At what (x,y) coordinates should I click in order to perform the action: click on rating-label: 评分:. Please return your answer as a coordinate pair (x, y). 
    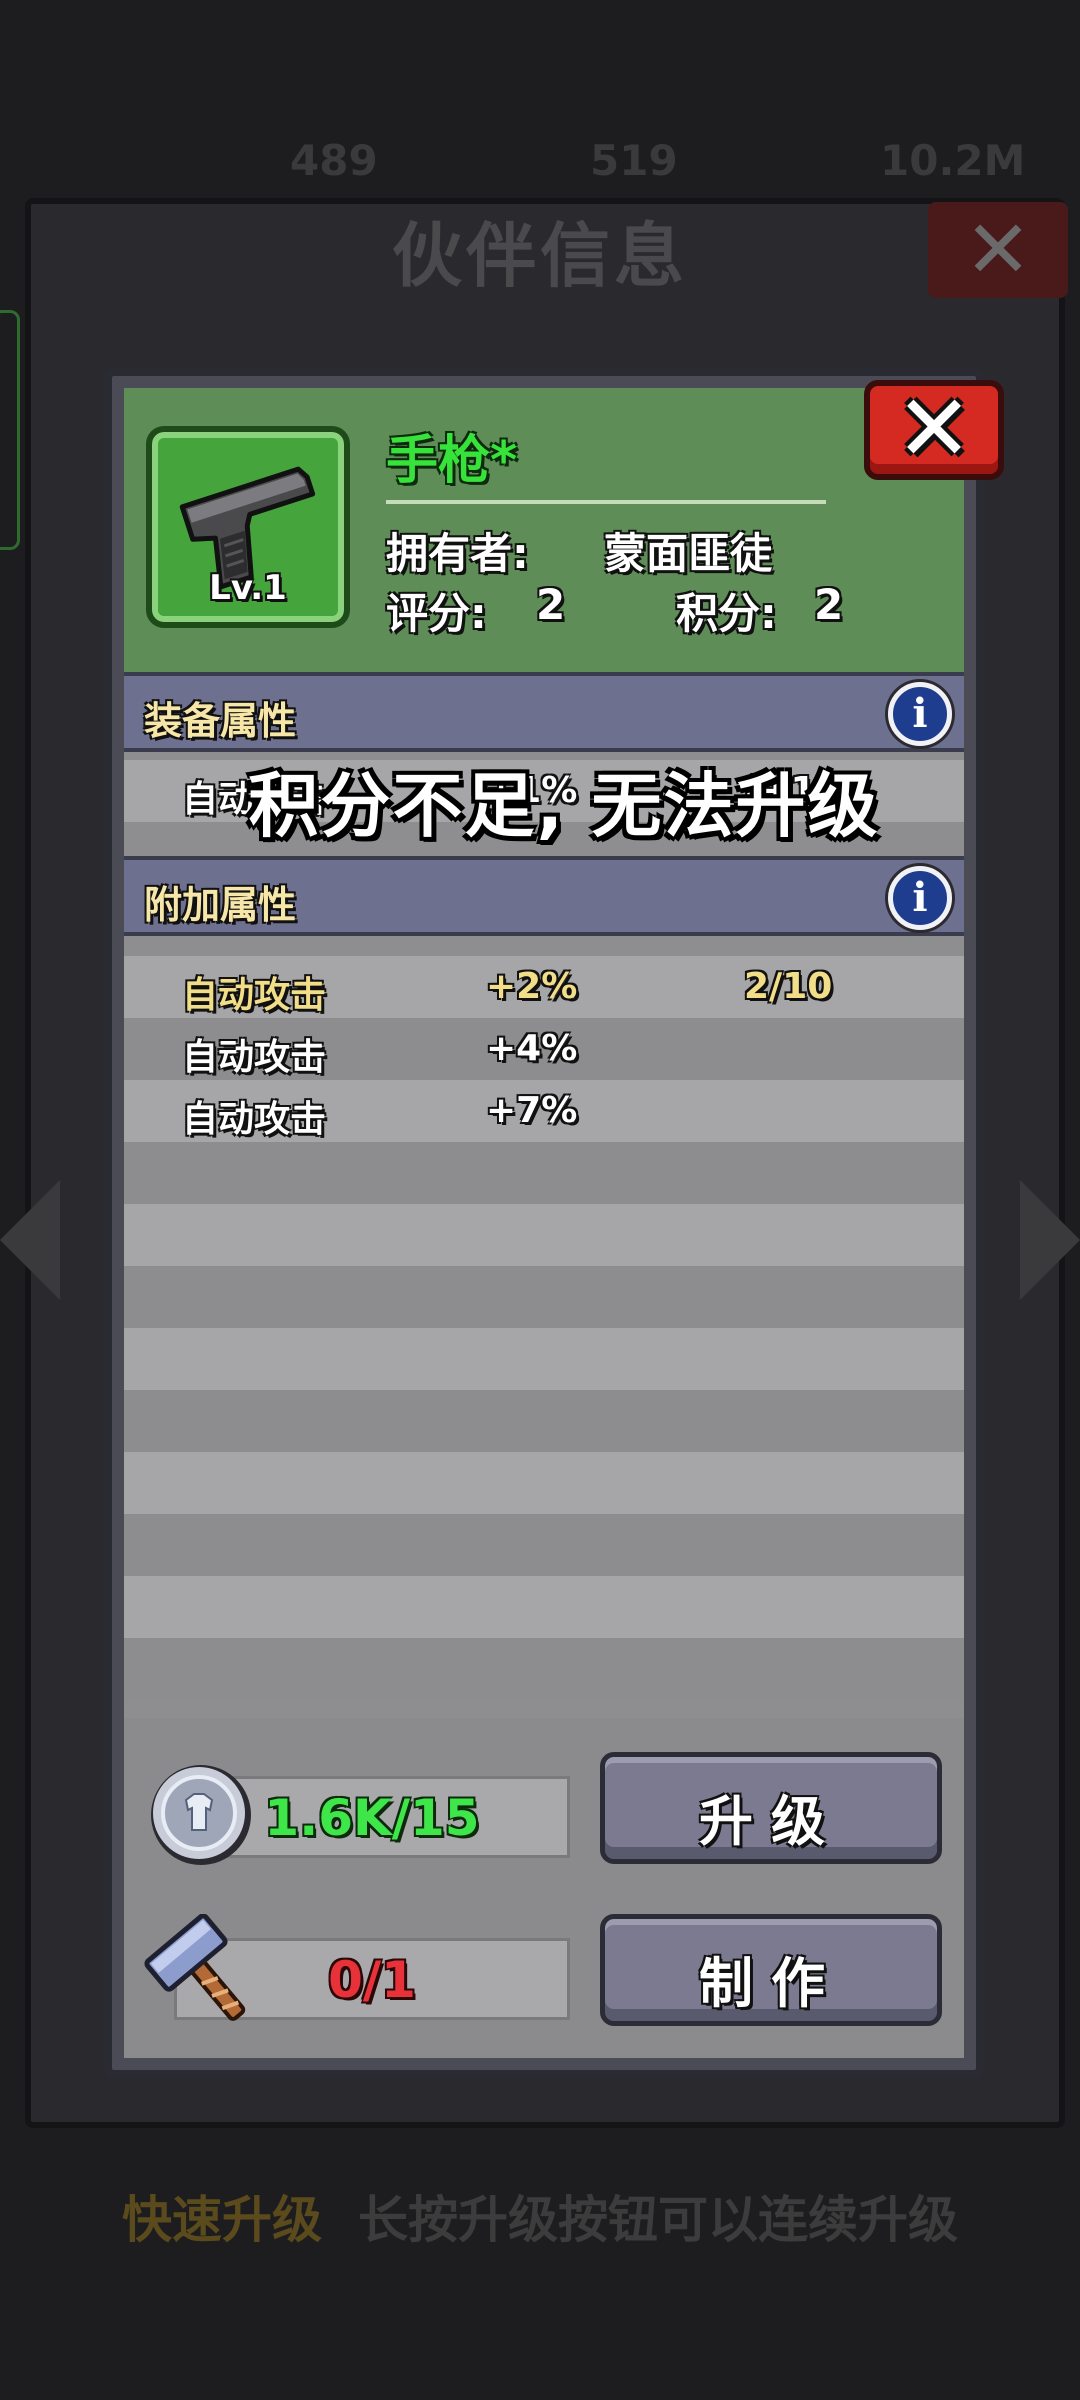
    Looking at the image, I should click on (436, 613).